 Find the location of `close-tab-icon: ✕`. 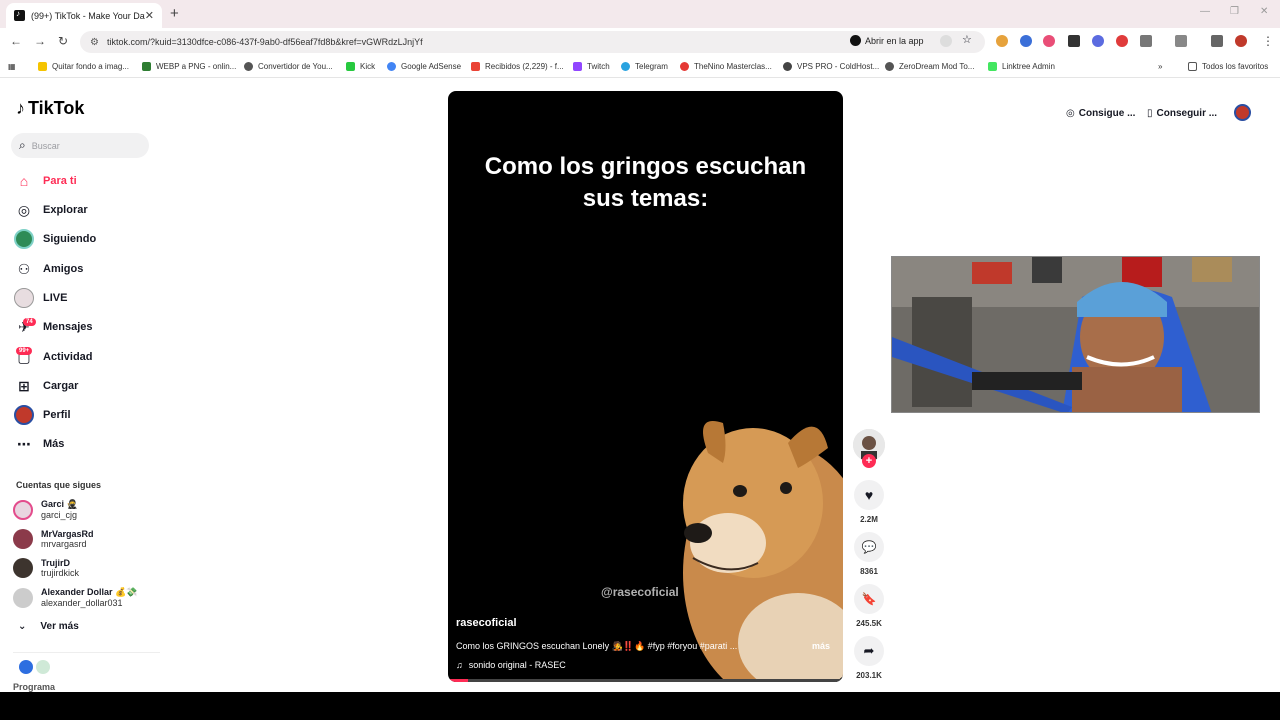

close-tab-icon: ✕ is located at coordinates (149, 15).